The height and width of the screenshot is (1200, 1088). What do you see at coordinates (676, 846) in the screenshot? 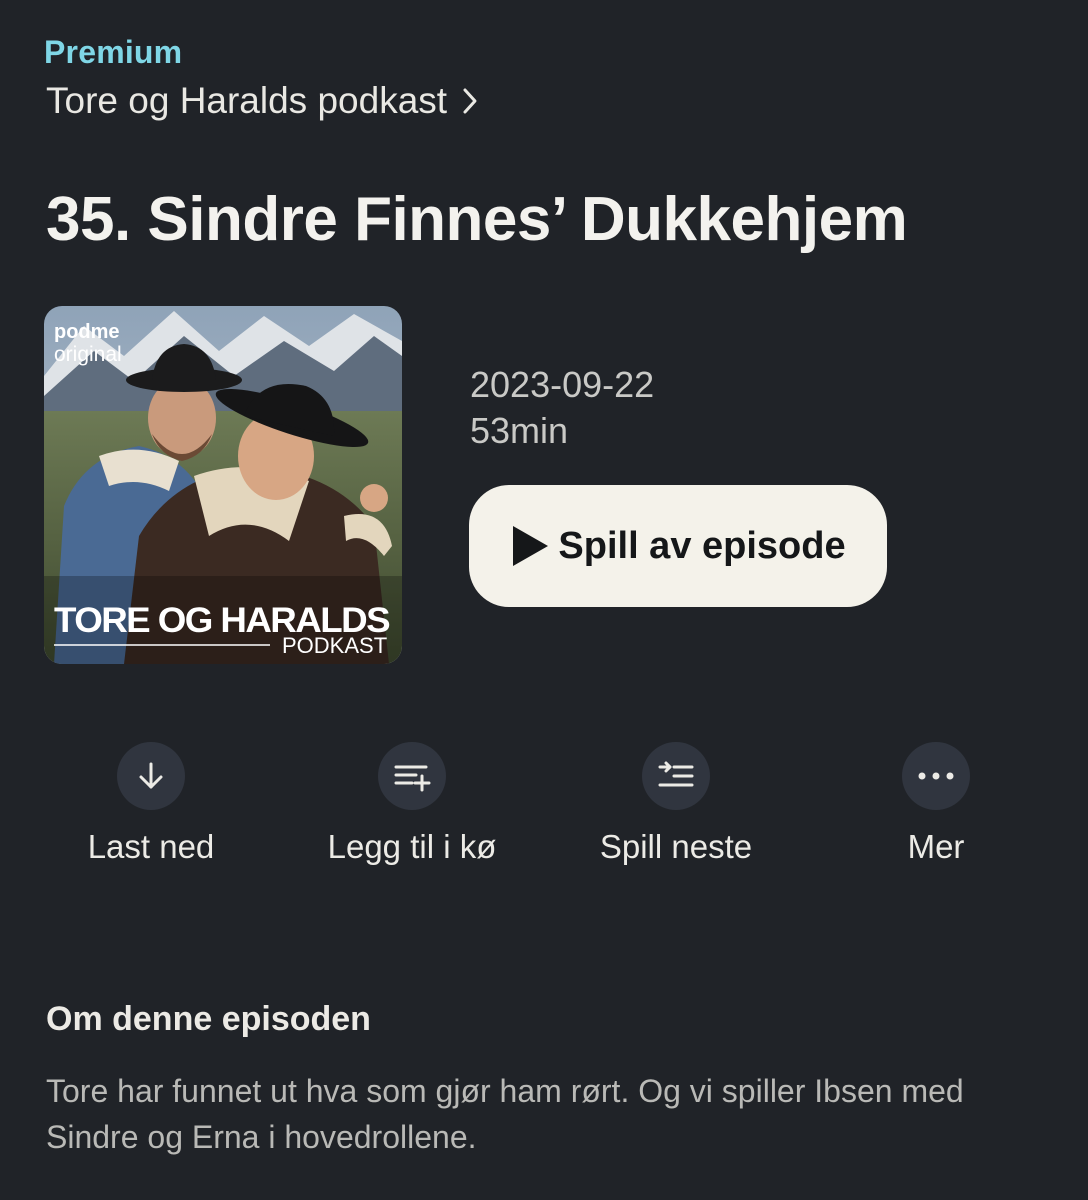
I see `play-next-label: Spill neste` at bounding box center [676, 846].